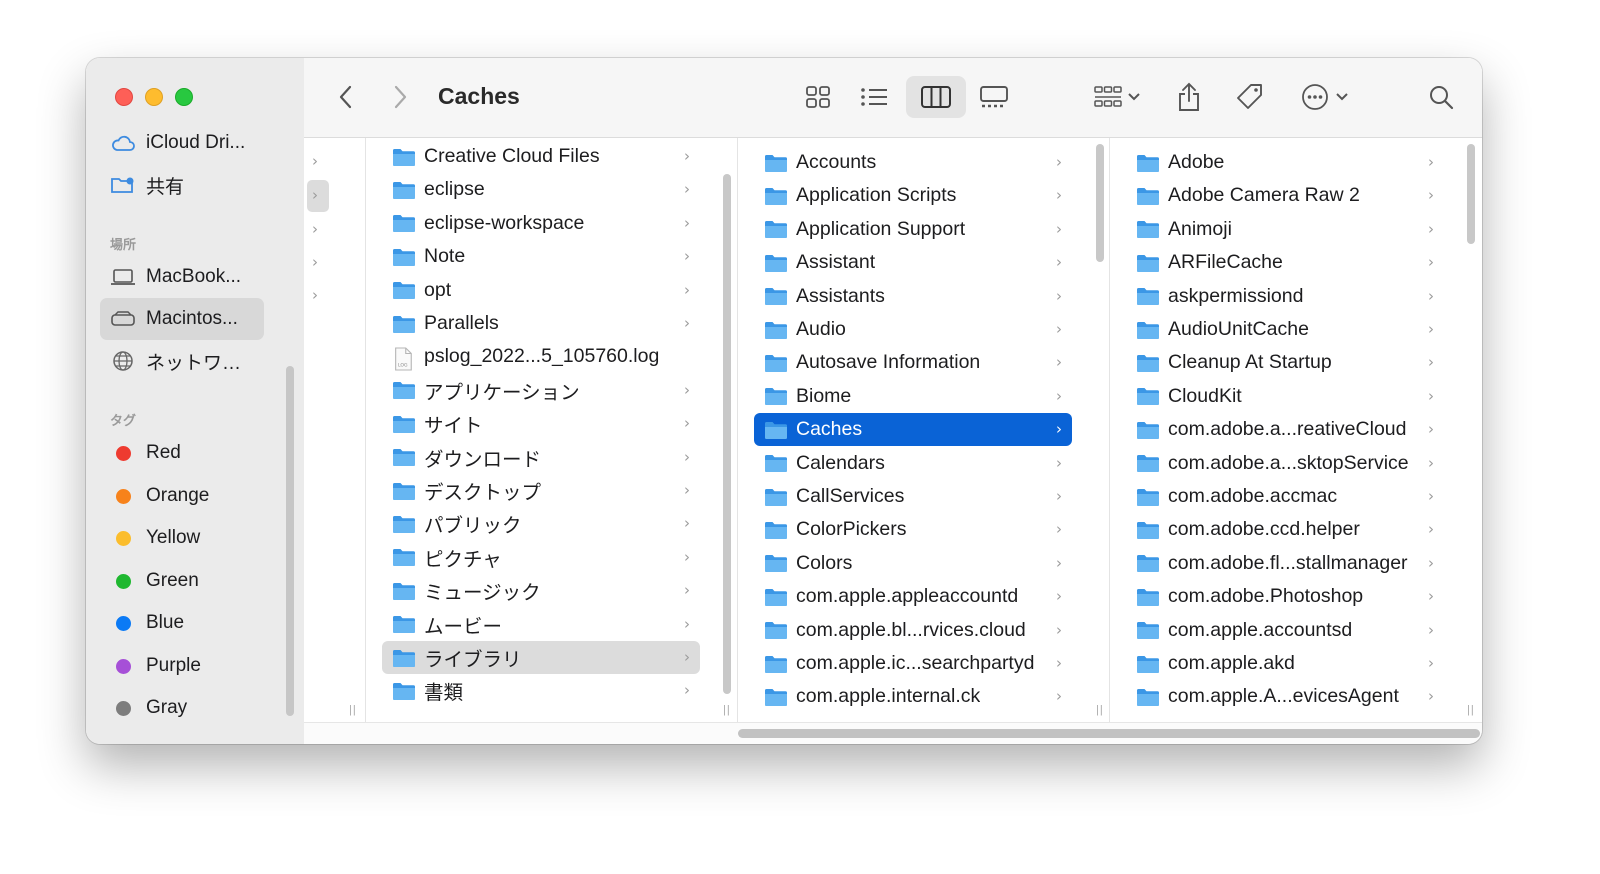 Image resolution: width=1600 pixels, height=874 pixels. Describe the element at coordinates (1285, 362) in the screenshot. I see `list-item: Cleanup At Startup ›` at that location.